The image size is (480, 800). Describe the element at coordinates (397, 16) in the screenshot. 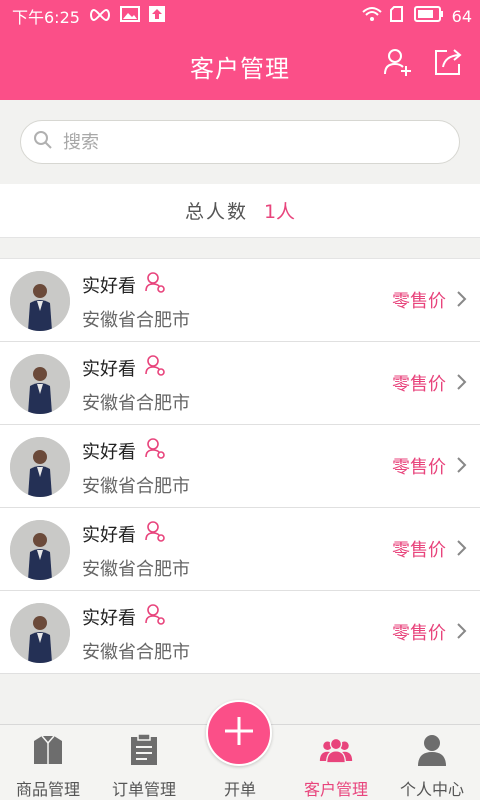

I see `sim-icon` at that location.